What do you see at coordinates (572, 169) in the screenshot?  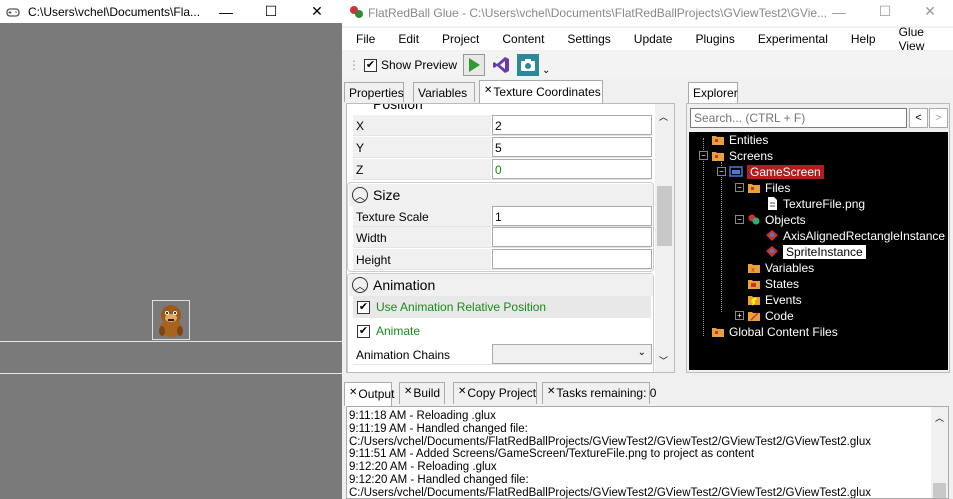 I see `z-input: 0` at bounding box center [572, 169].